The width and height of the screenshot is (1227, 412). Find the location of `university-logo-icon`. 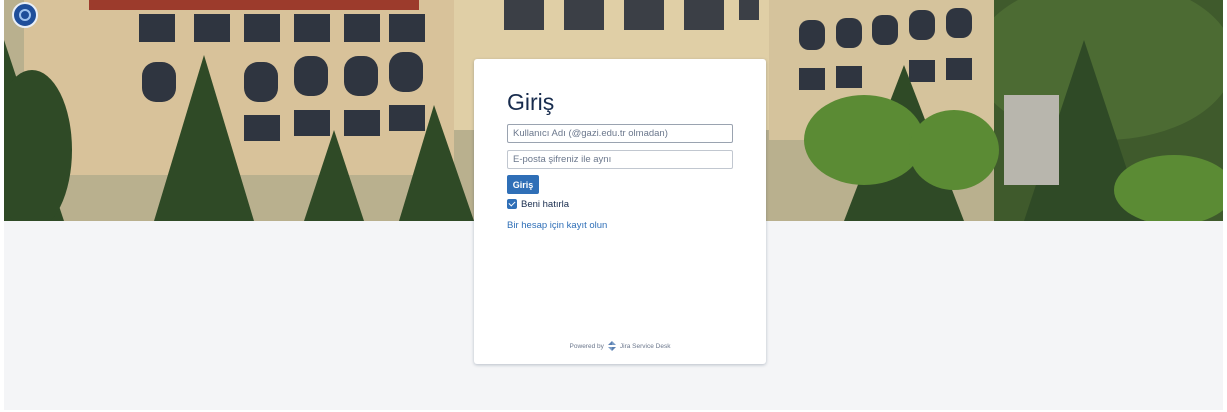

university-logo-icon is located at coordinates (25, 15).